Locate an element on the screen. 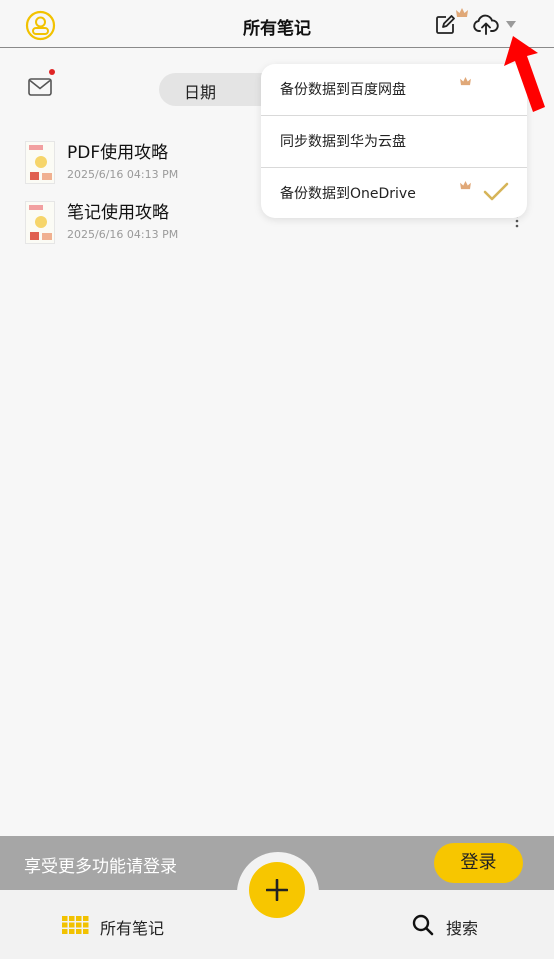  plus-icon is located at coordinates (277, 890).